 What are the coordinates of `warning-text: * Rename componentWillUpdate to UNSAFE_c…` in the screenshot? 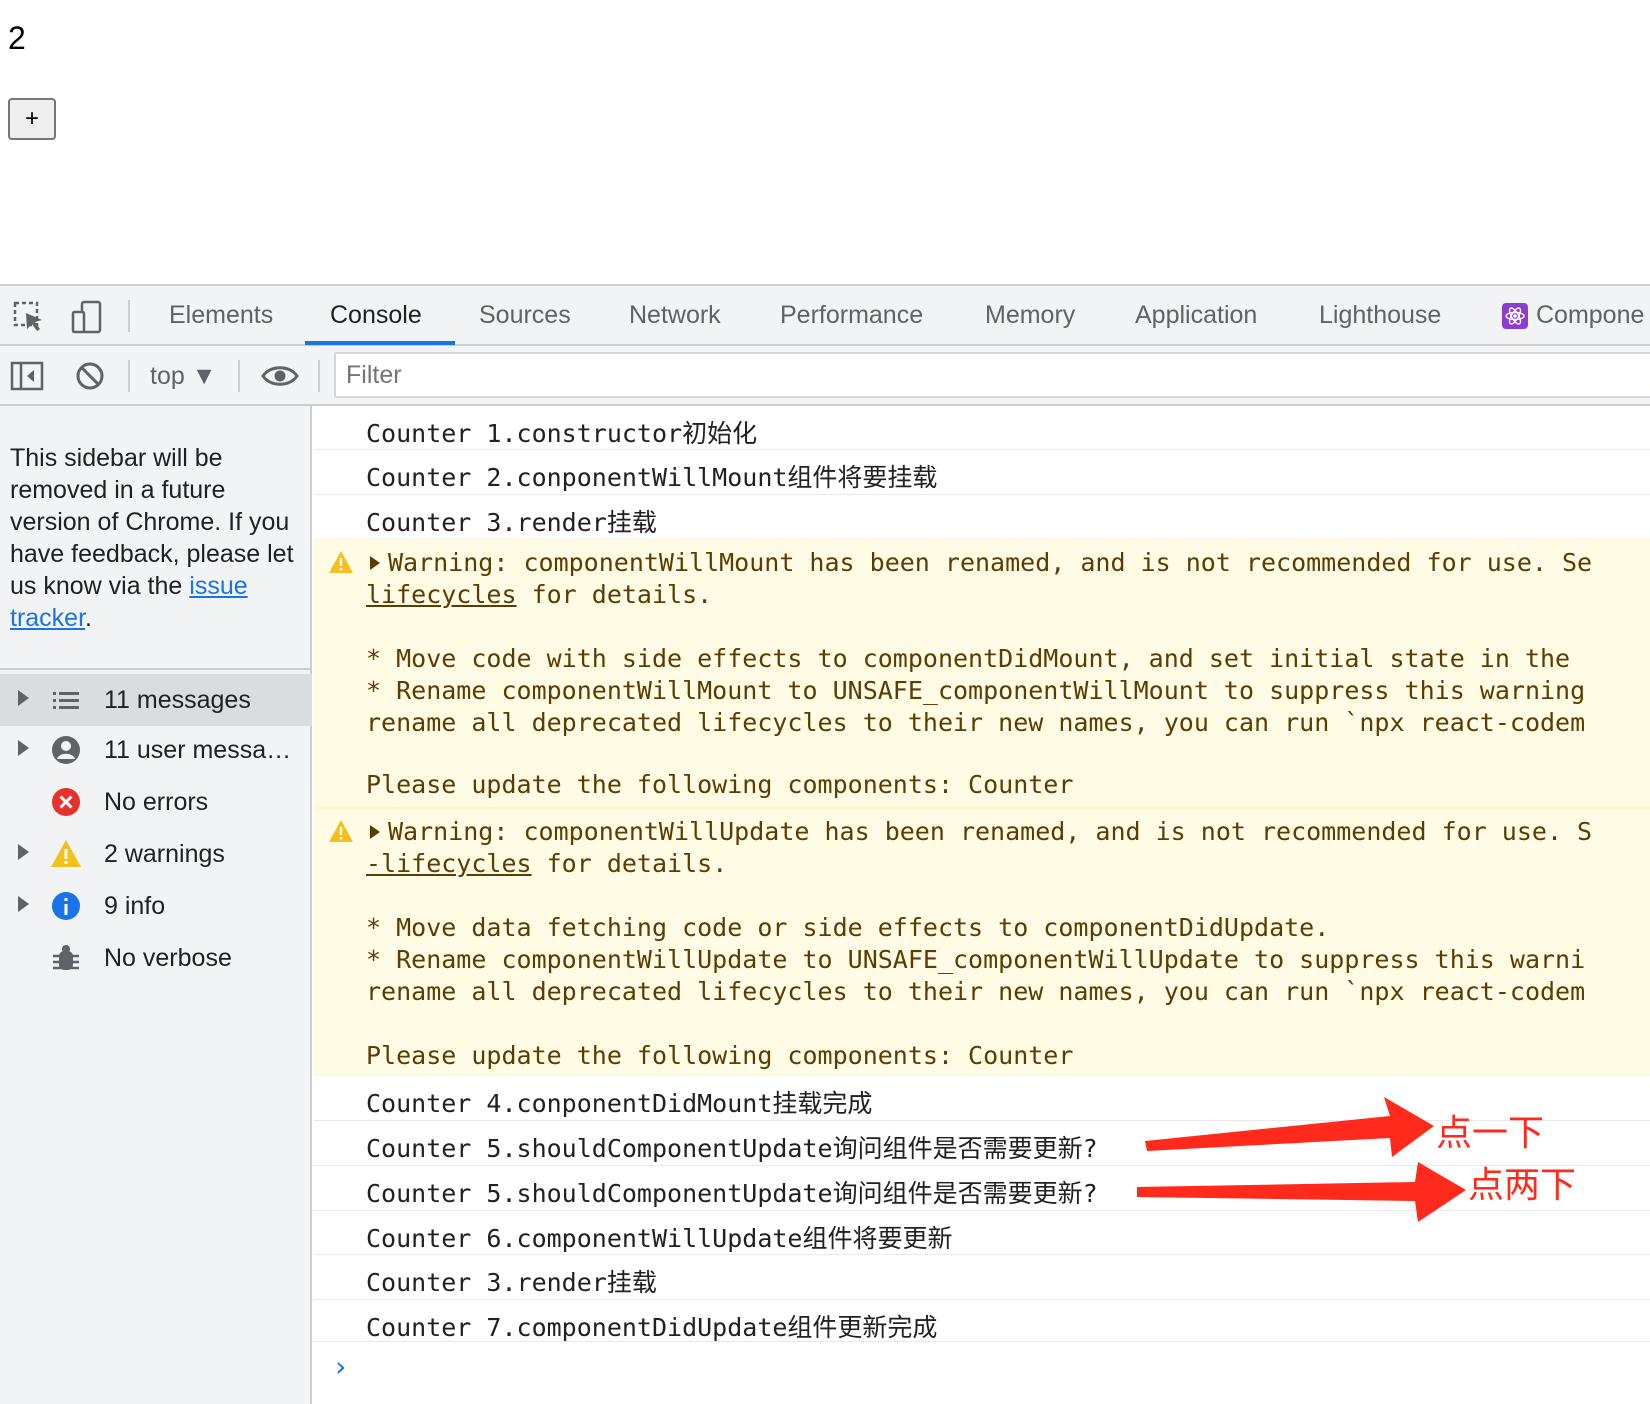 It's located at (976, 959).